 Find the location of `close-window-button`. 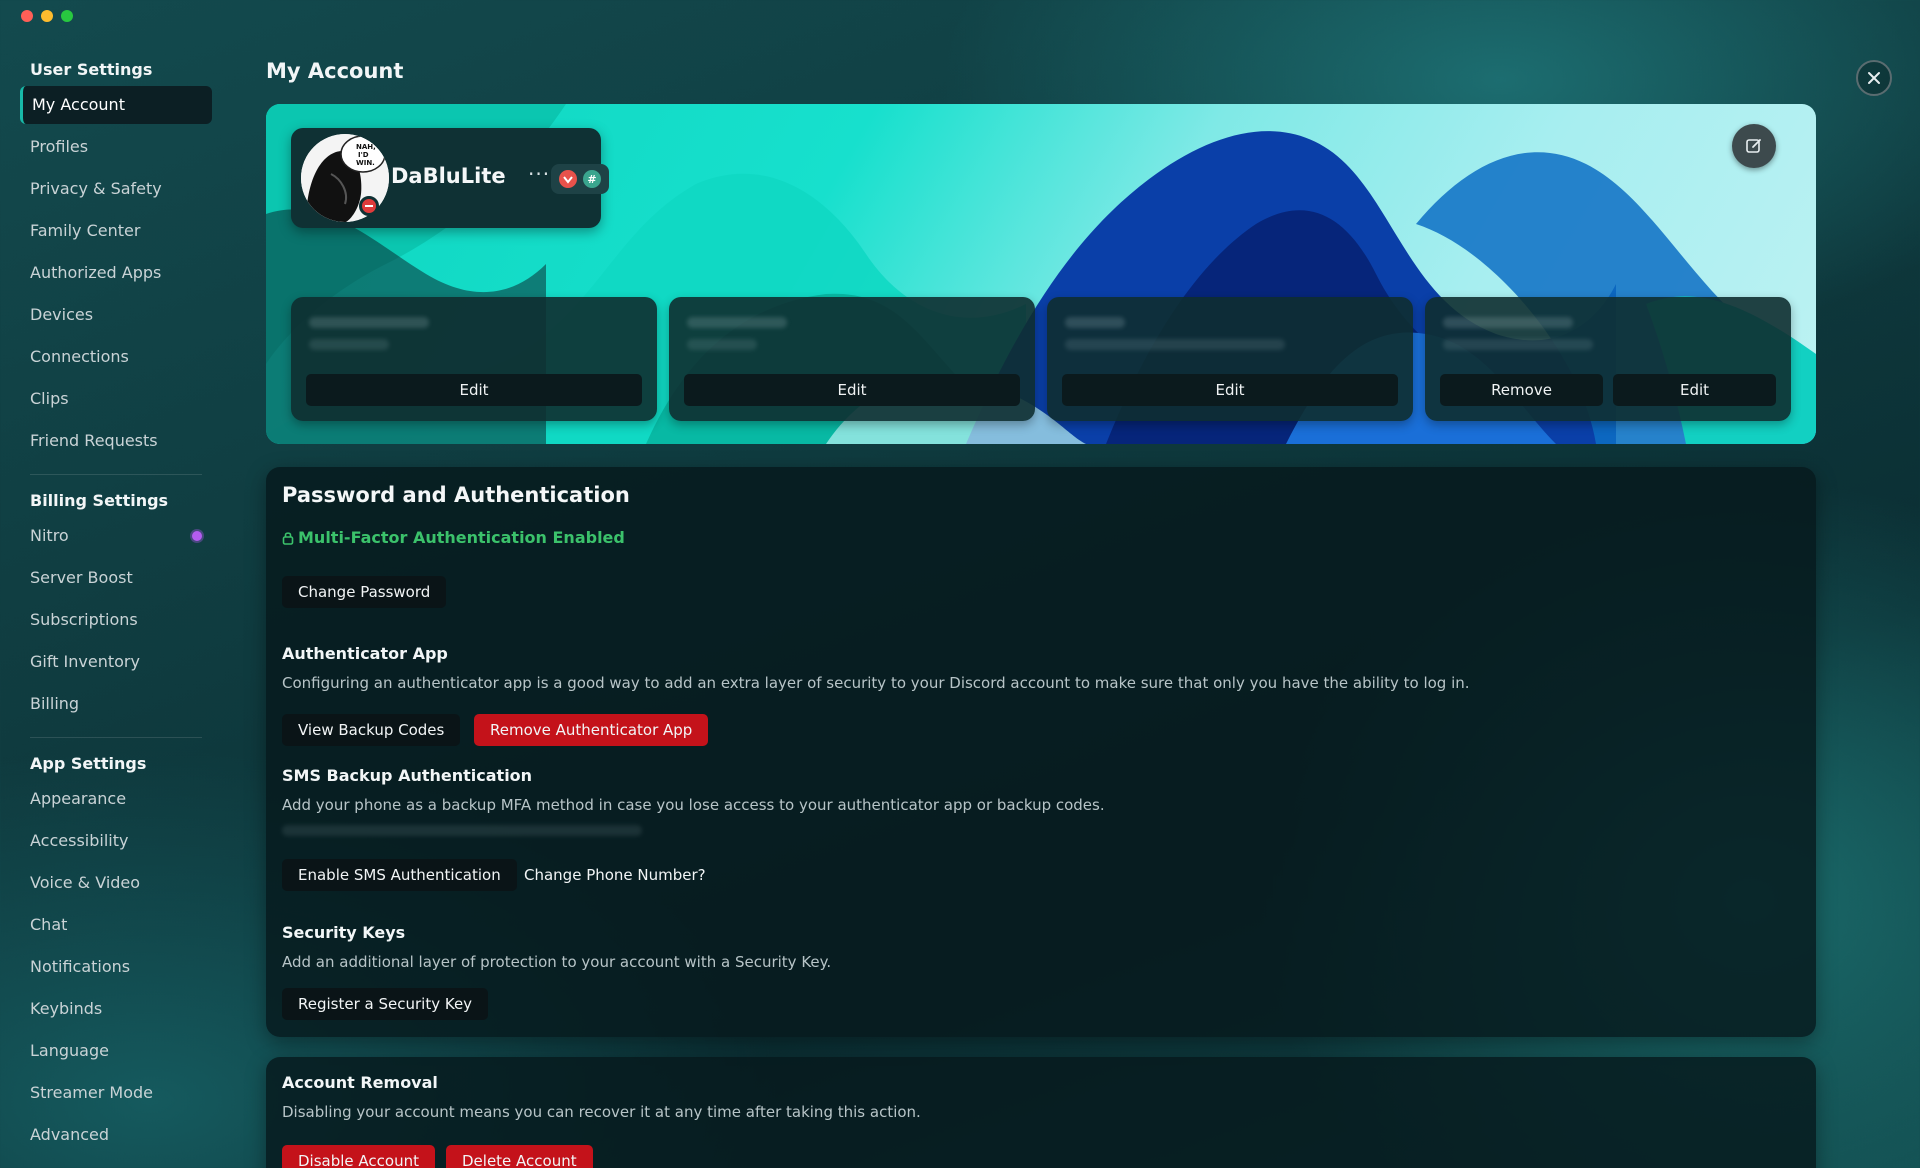

close-window-button is located at coordinates (27, 16).